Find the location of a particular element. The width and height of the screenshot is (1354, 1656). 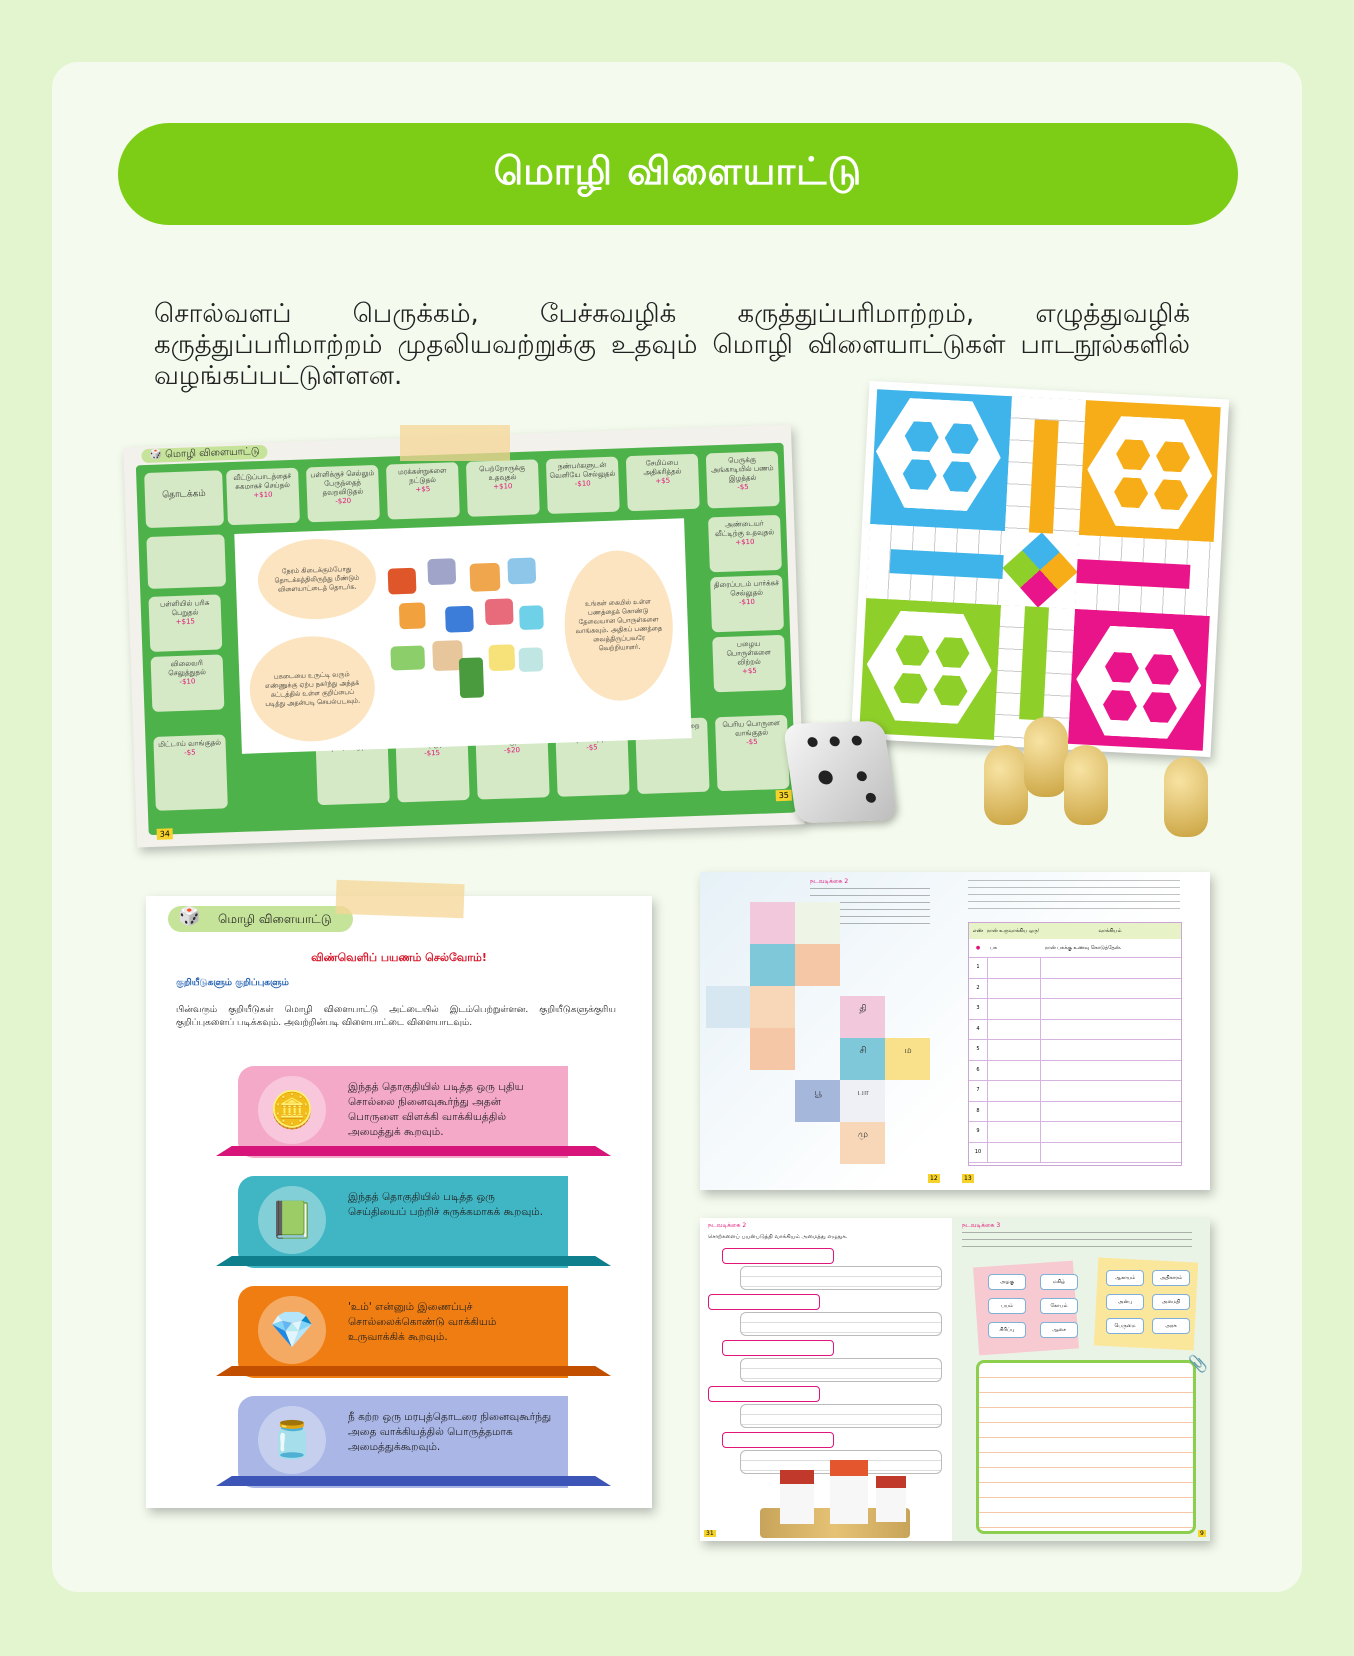

table-row: 7 is located at coordinates (1075, 1091).